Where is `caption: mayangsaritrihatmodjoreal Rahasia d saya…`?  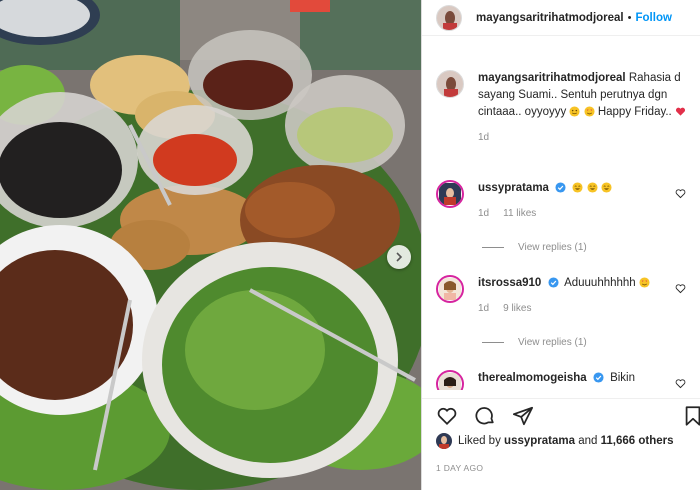
caption: mayangsaritrihatmodjoreal Rahasia d saya… is located at coordinates (563, 108).